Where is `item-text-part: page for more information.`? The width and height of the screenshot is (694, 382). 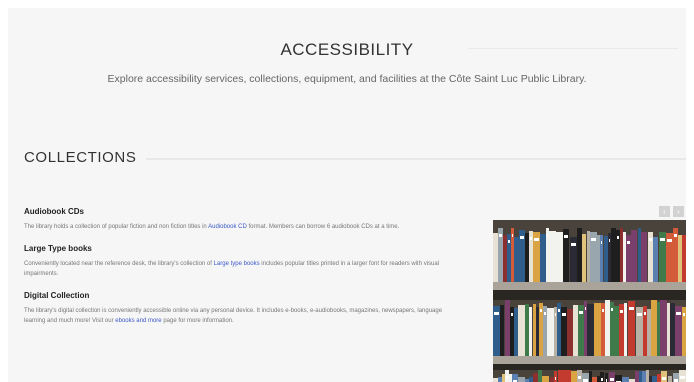
item-text-part: page for more information. is located at coordinates (197, 321).